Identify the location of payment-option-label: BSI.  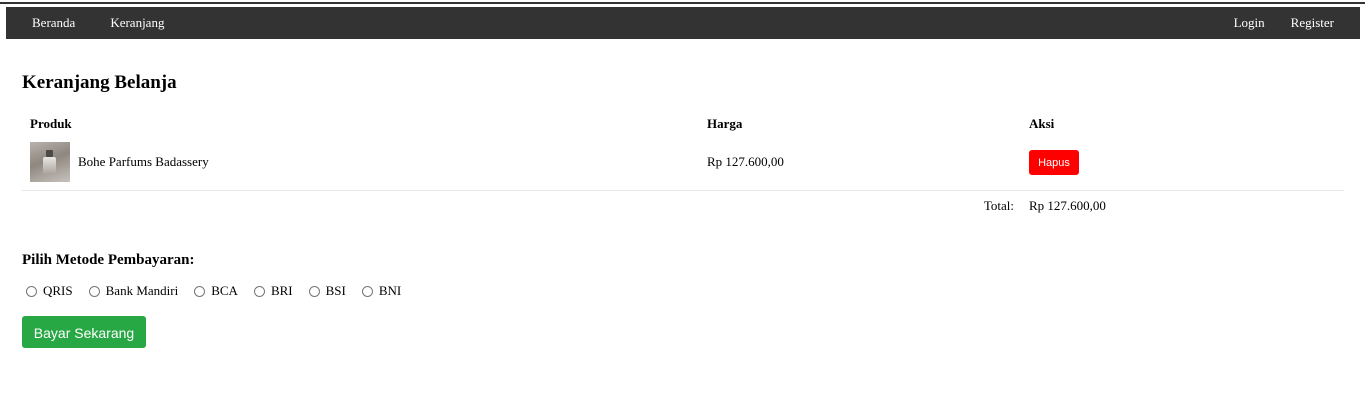
(335, 290).